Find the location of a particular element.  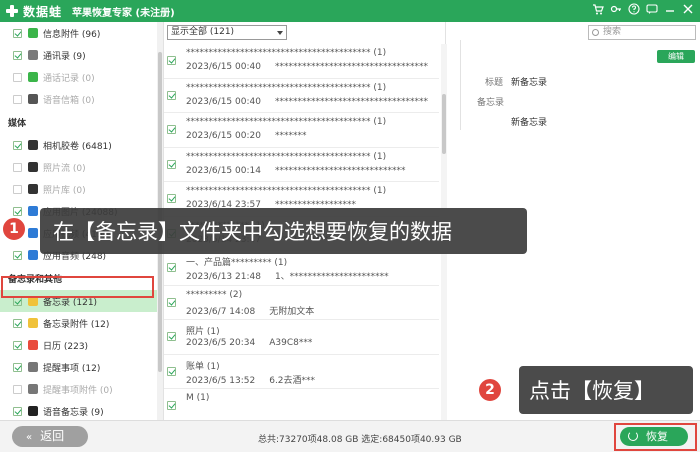

sidebar-item-label: 照片流 (0) is located at coordinates (64, 168).